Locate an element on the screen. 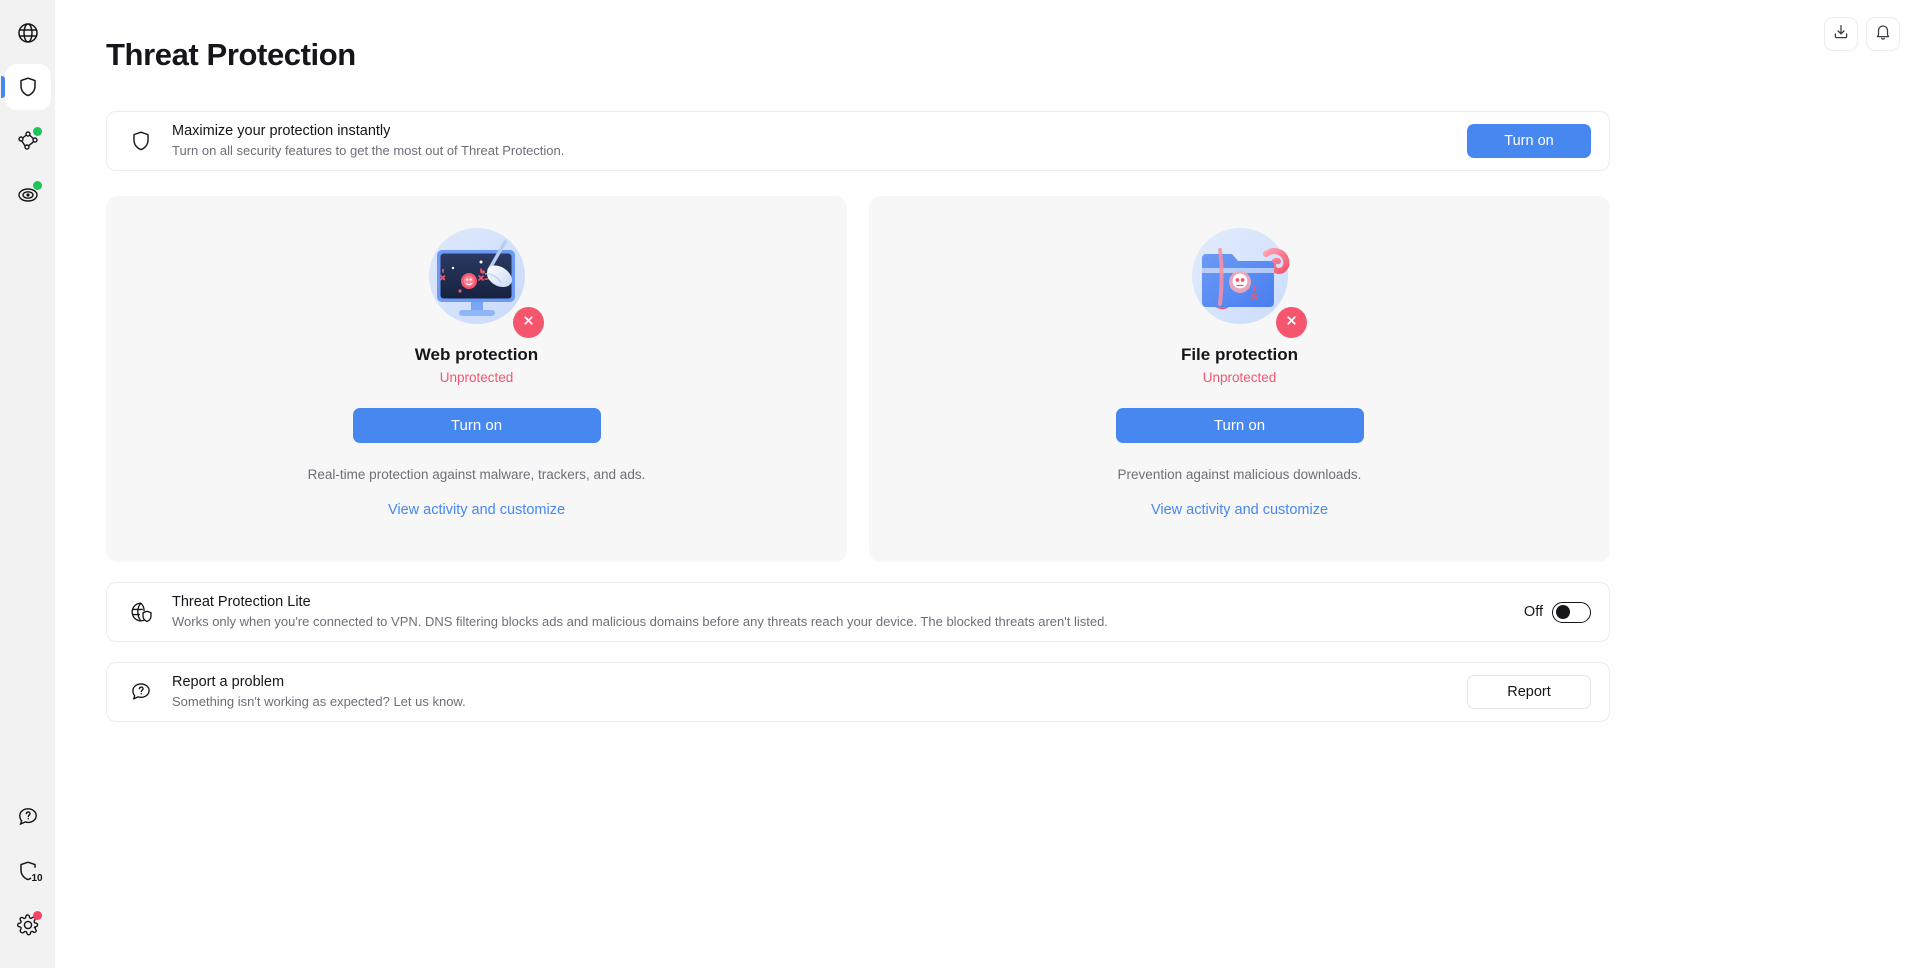 This screenshot has height=968, width=1920. toggle-knob is located at coordinates (1562, 611).